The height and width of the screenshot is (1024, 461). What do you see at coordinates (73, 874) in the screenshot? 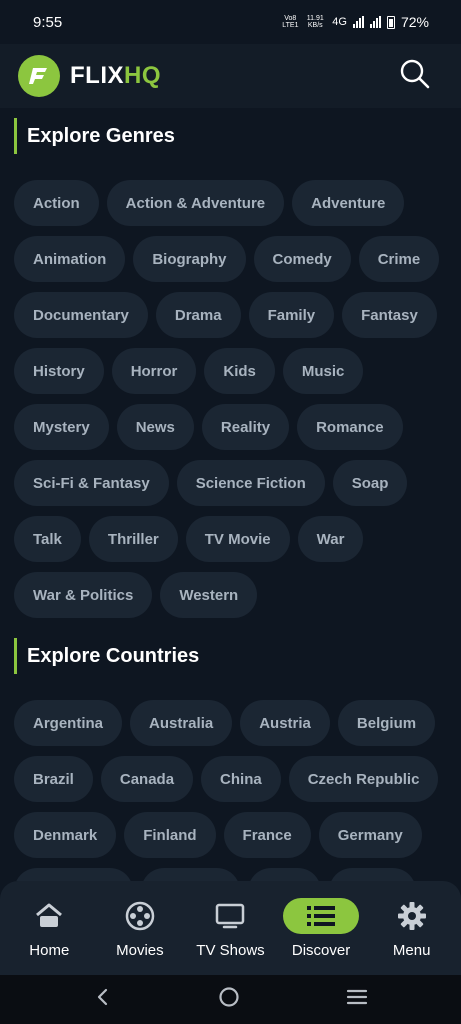
I see `country-chip: Hong Kong` at bounding box center [73, 874].